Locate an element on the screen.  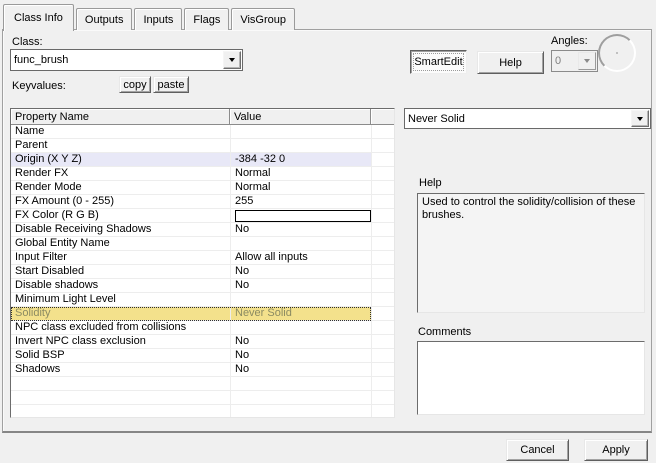
table-row: Disable Receiving Shadows No is located at coordinates (202, 230).